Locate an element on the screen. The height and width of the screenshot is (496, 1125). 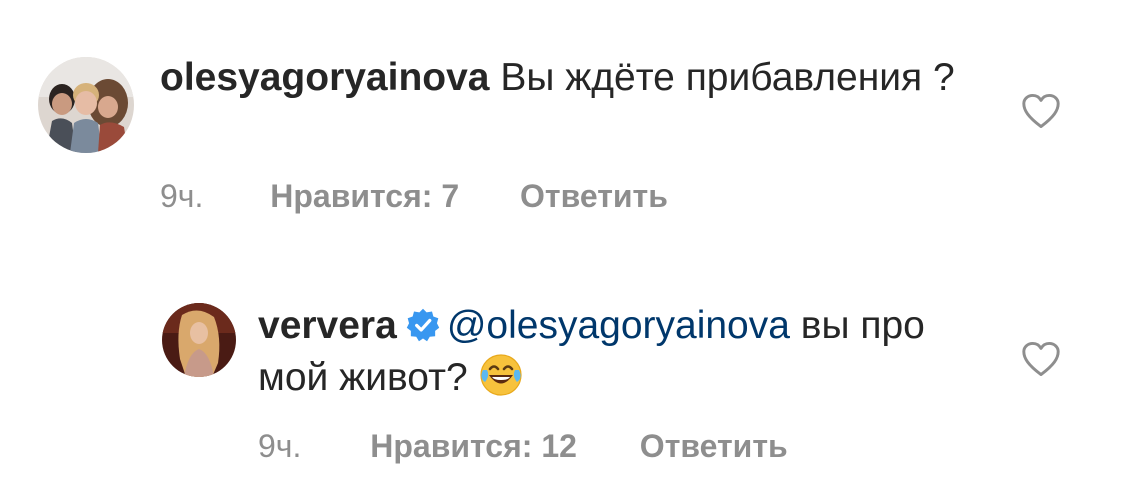
comment-meta: 9ч. Нравится: 12 Ответить is located at coordinates (523, 446).